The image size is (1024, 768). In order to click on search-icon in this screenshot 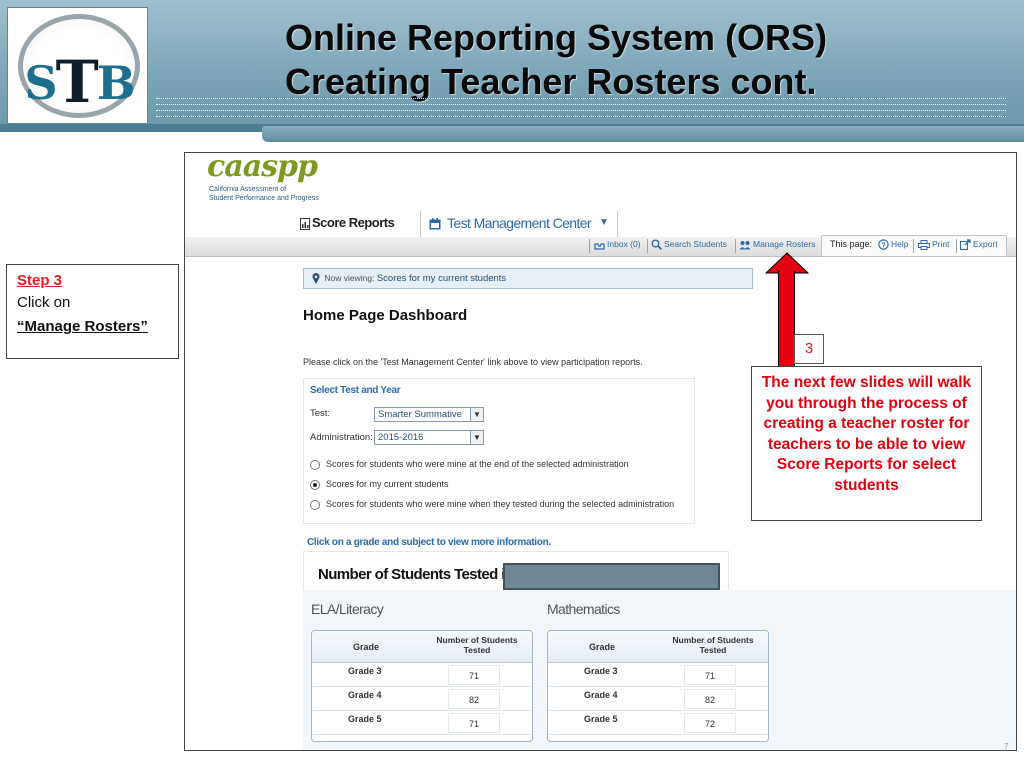, I will do `click(656, 245)`.